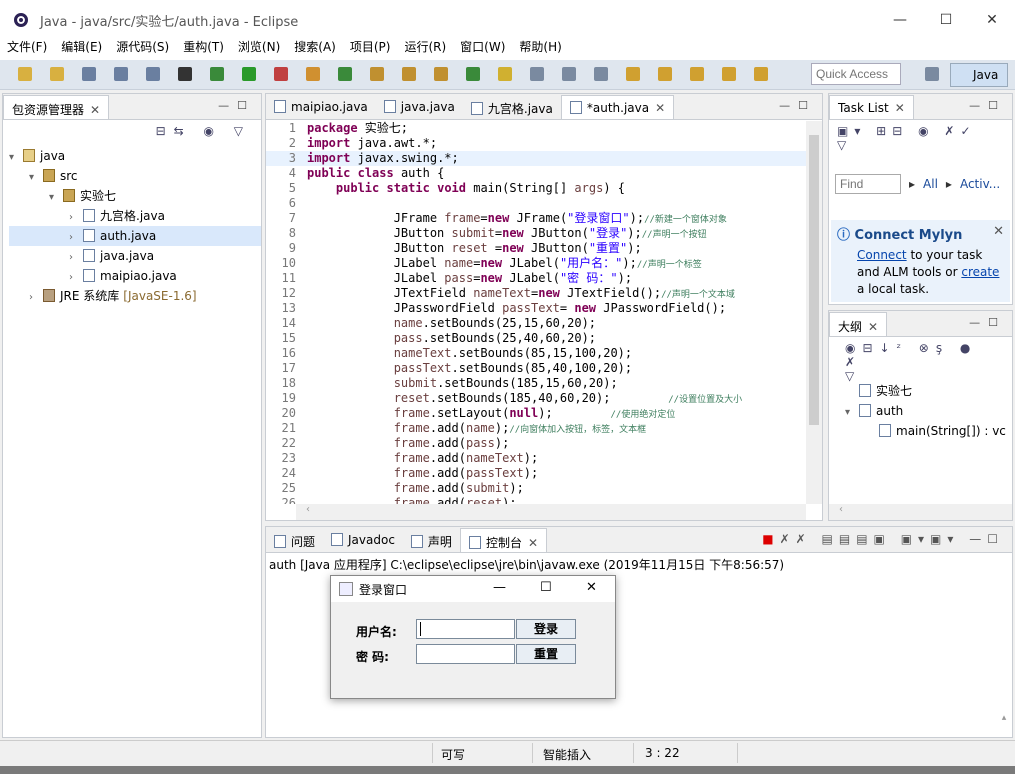  Describe the element at coordinates (294, 540) in the screenshot. I see `tab-0: 问题` at that location.